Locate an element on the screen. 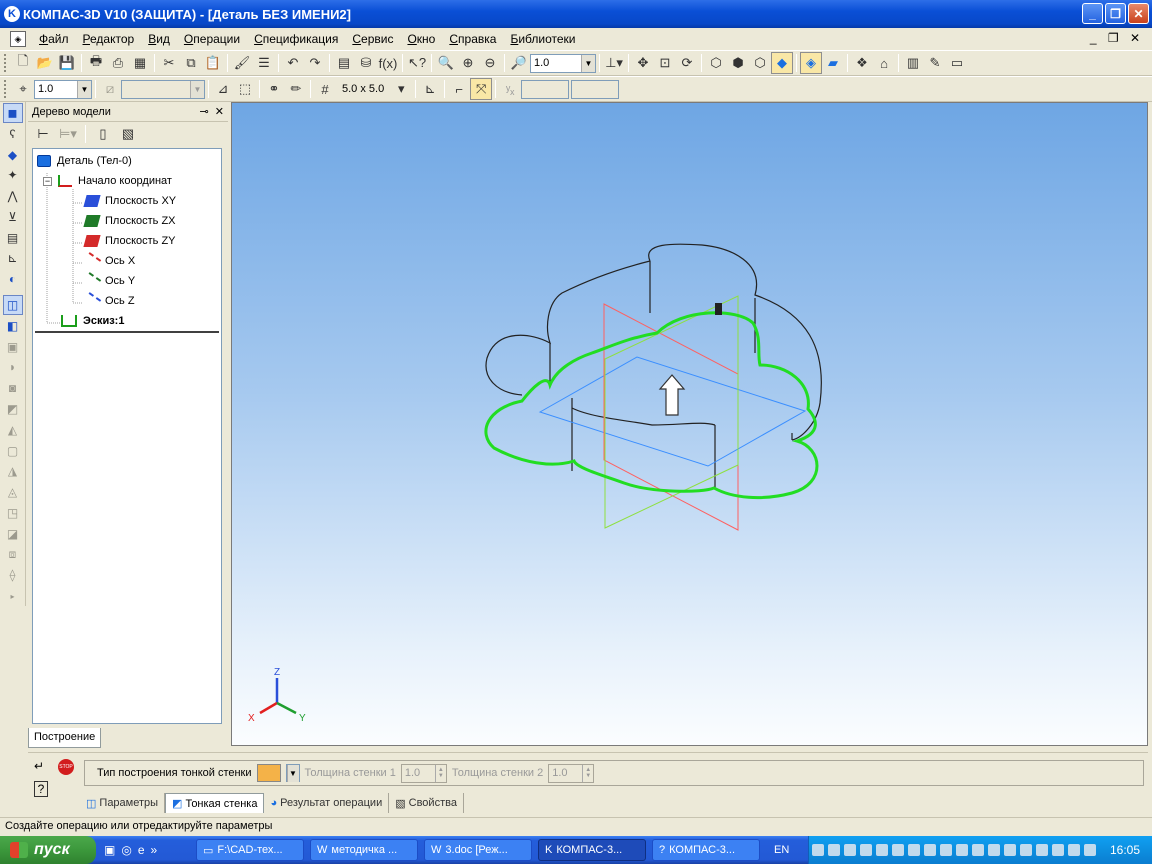 This screenshot has width=1152, height=864. menu-file: Файл is located at coordinates (54, 39).